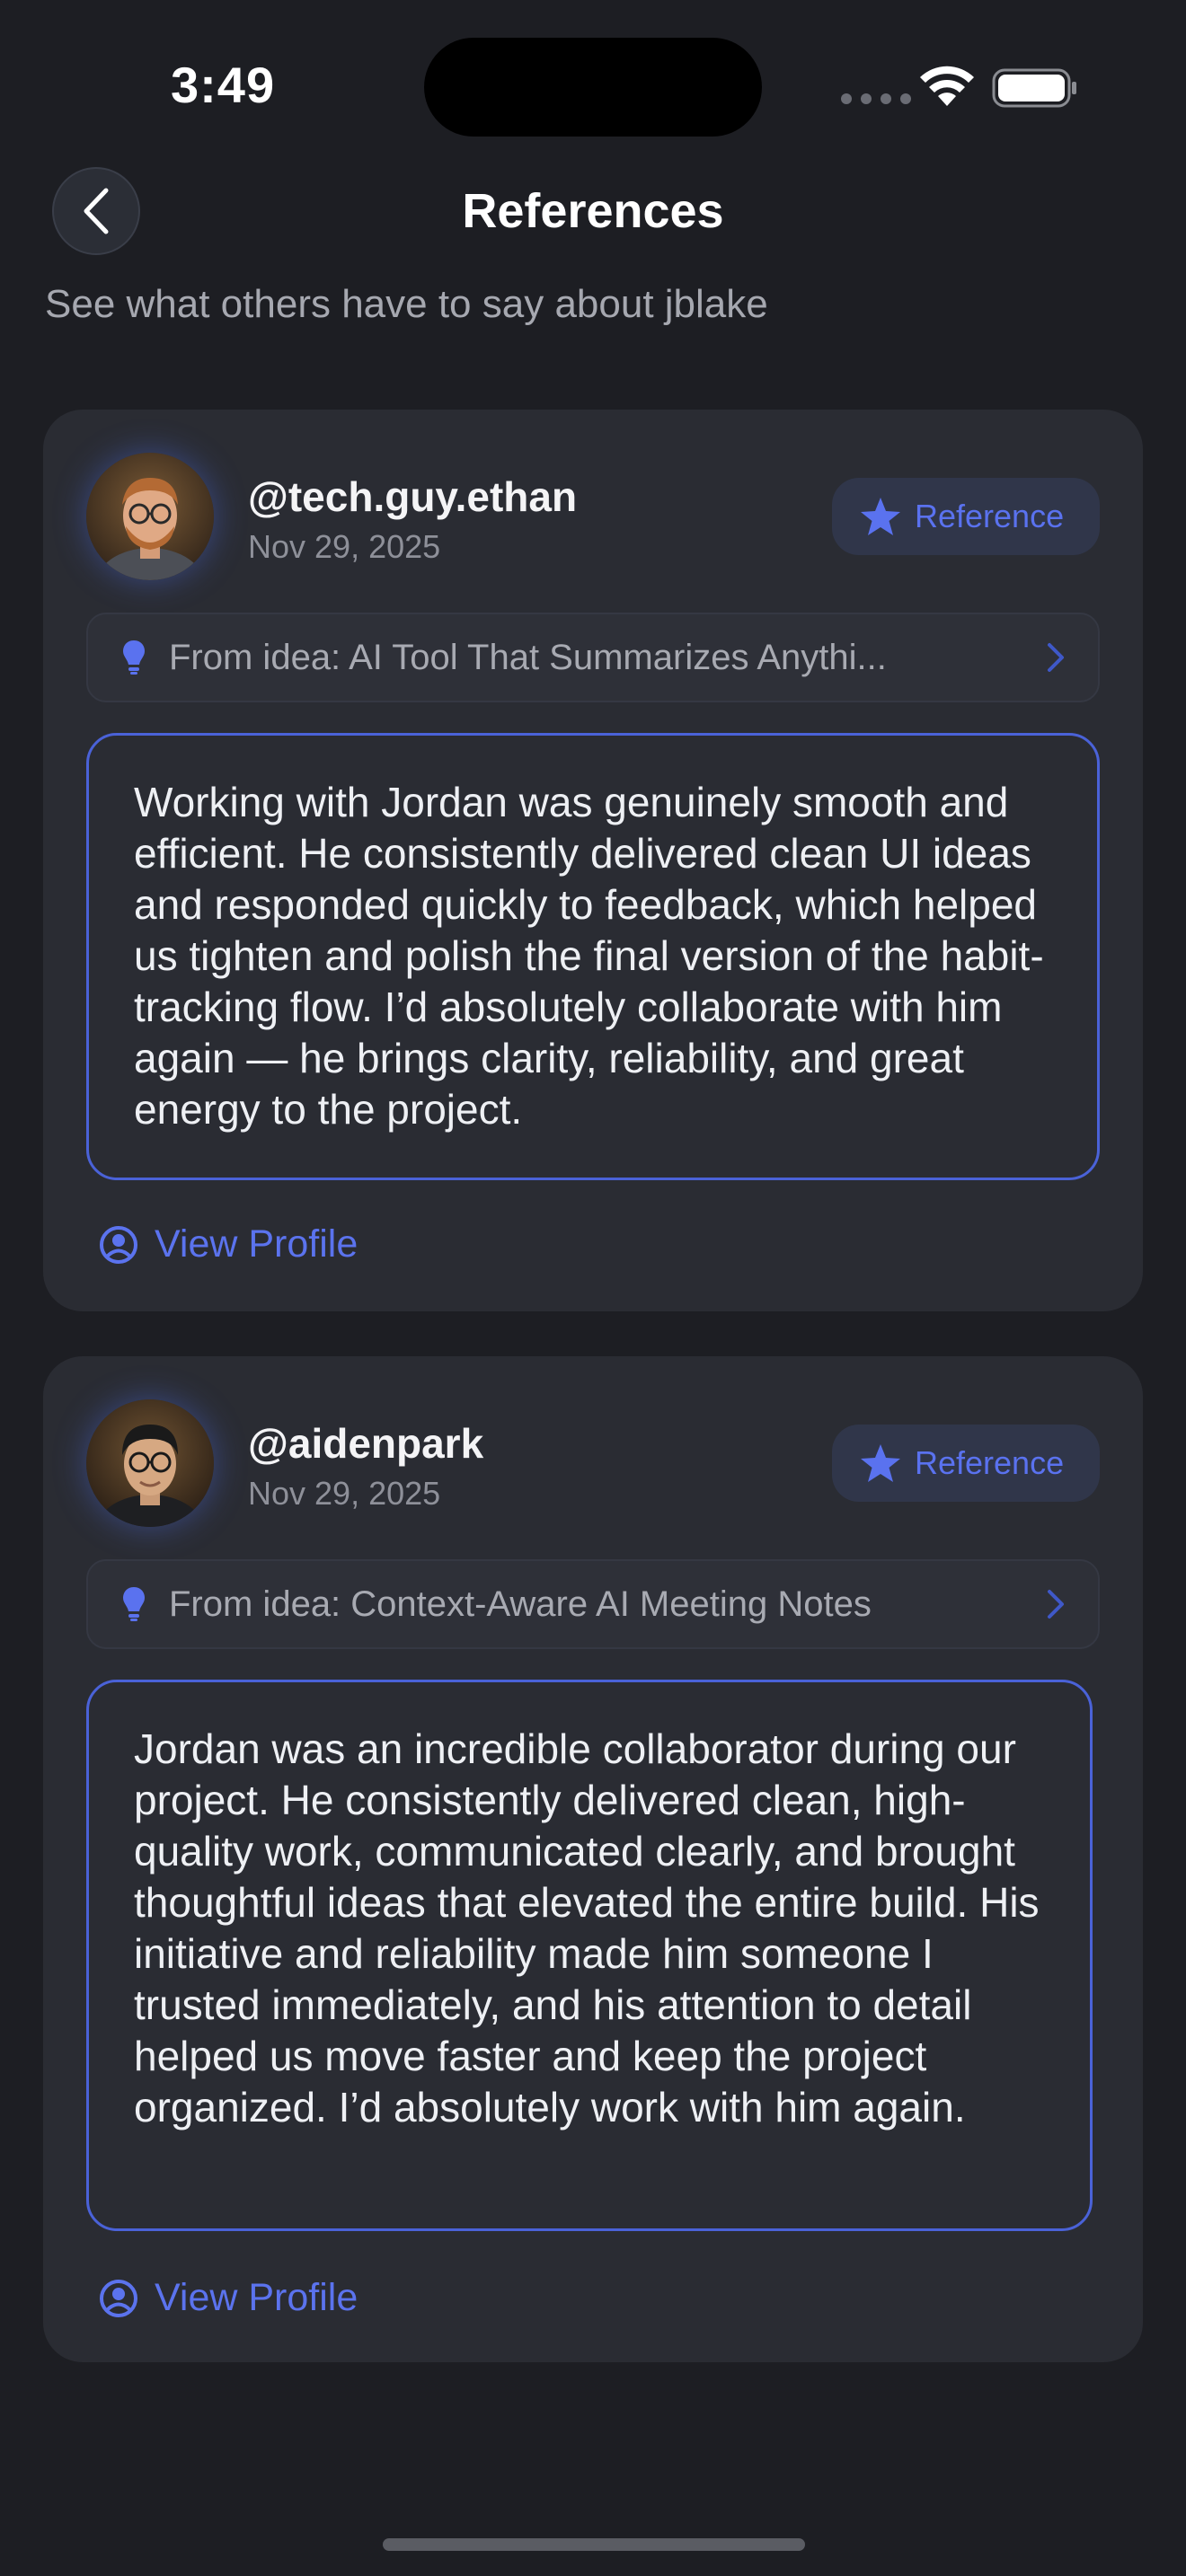  What do you see at coordinates (412, 496) in the screenshot?
I see `username: @tech.guy.ethan` at bounding box center [412, 496].